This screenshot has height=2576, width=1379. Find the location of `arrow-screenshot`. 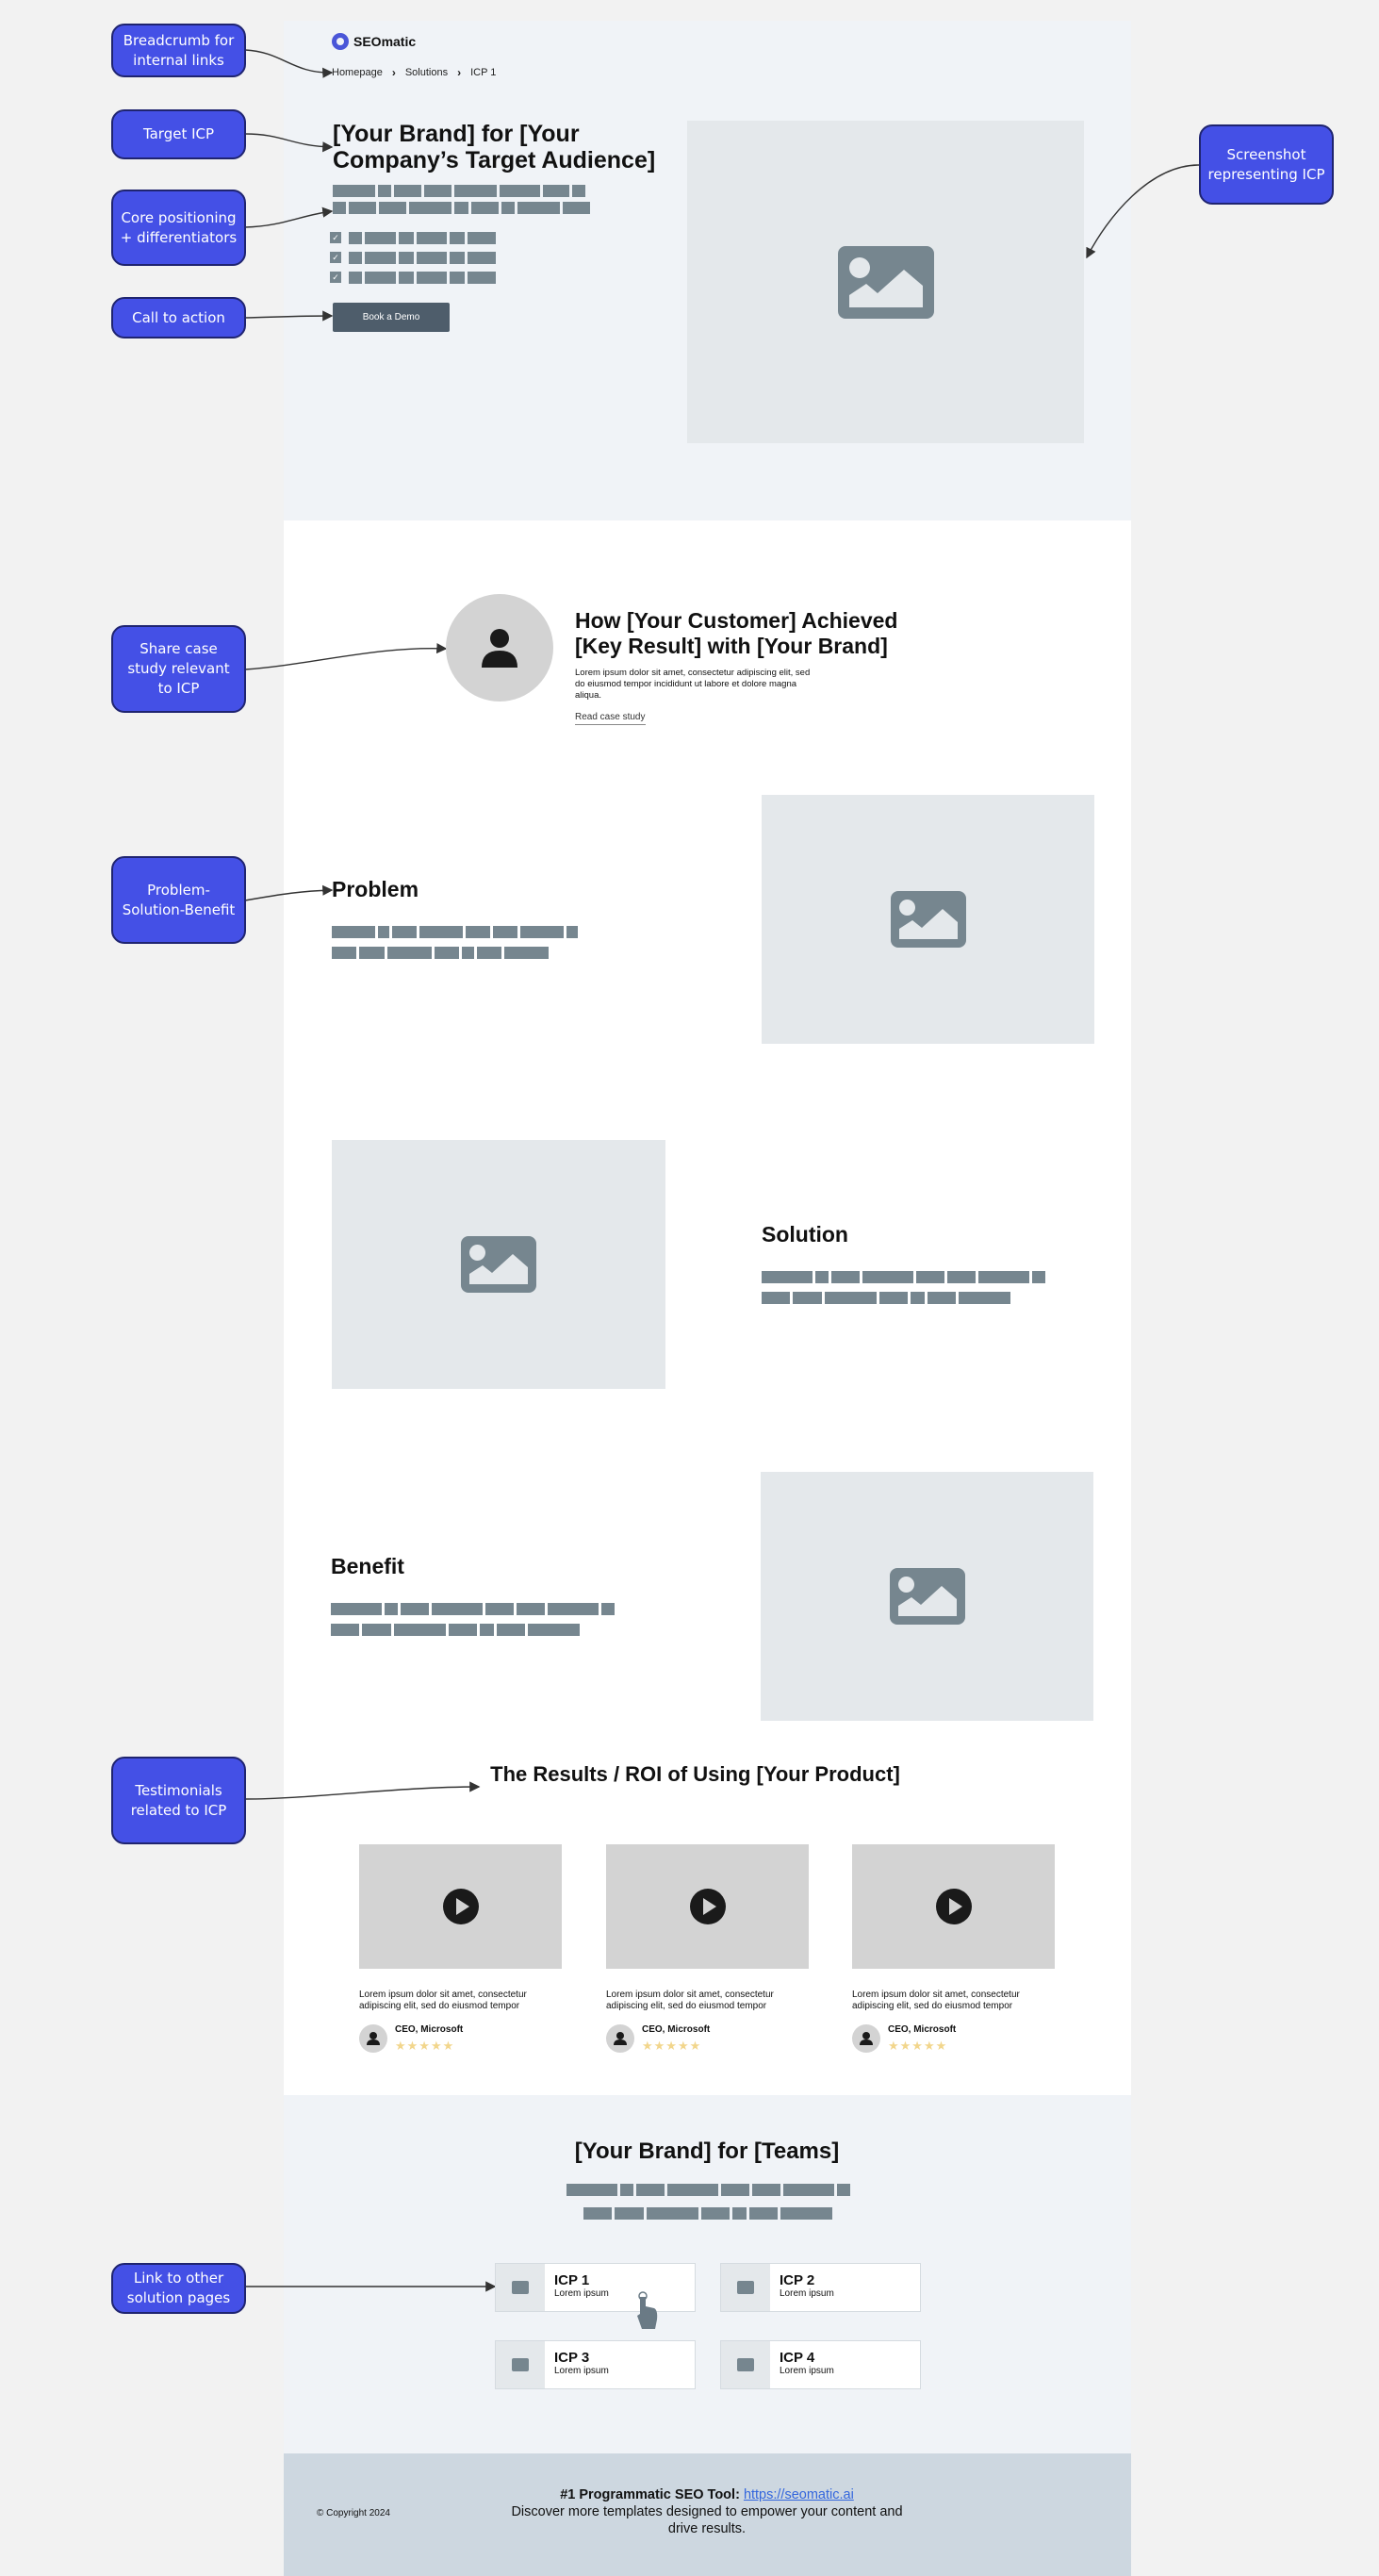

arrow-screenshot is located at coordinates (1143, 211).